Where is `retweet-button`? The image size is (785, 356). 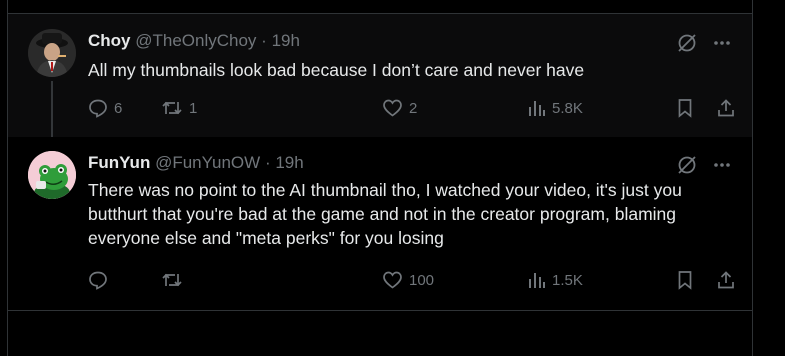
retweet-button is located at coordinates (175, 280).